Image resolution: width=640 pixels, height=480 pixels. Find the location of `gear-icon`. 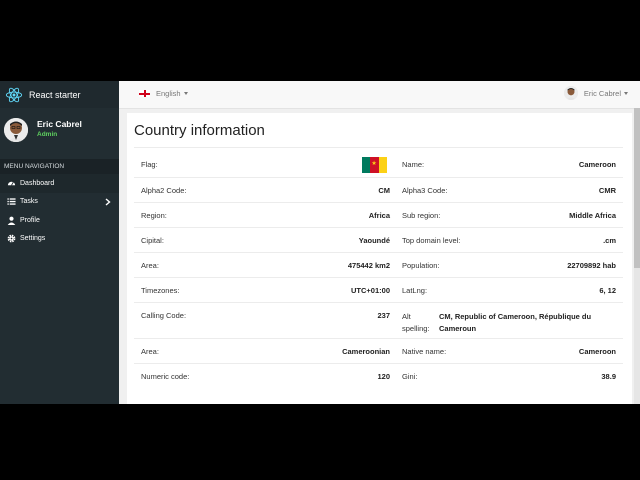

gear-icon is located at coordinates (11, 238).